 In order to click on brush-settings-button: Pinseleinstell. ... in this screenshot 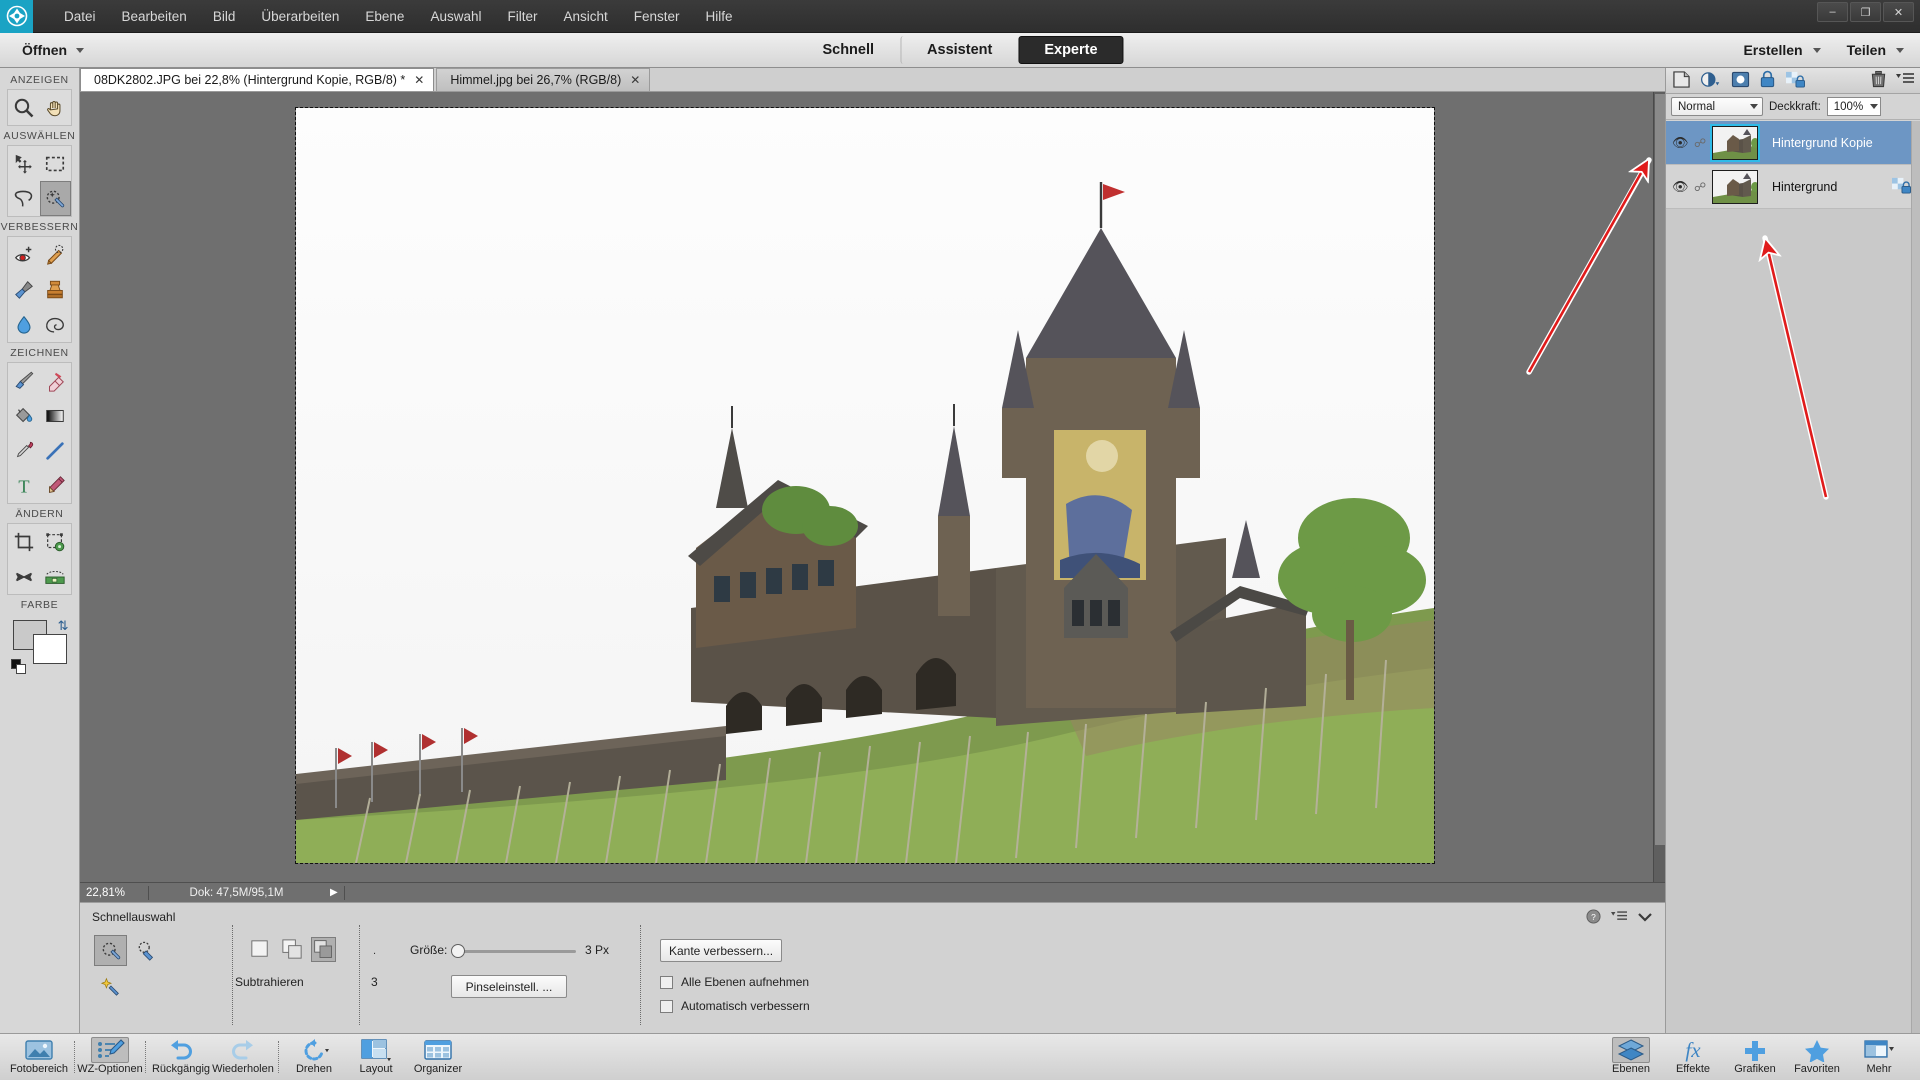, I will do `click(509, 986)`.